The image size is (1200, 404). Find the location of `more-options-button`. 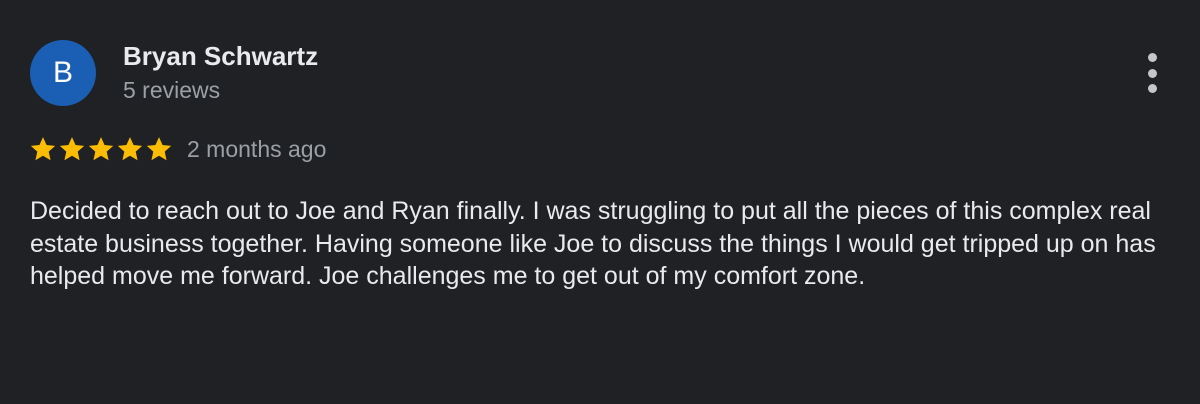

more-options-button is located at coordinates (1152, 73).